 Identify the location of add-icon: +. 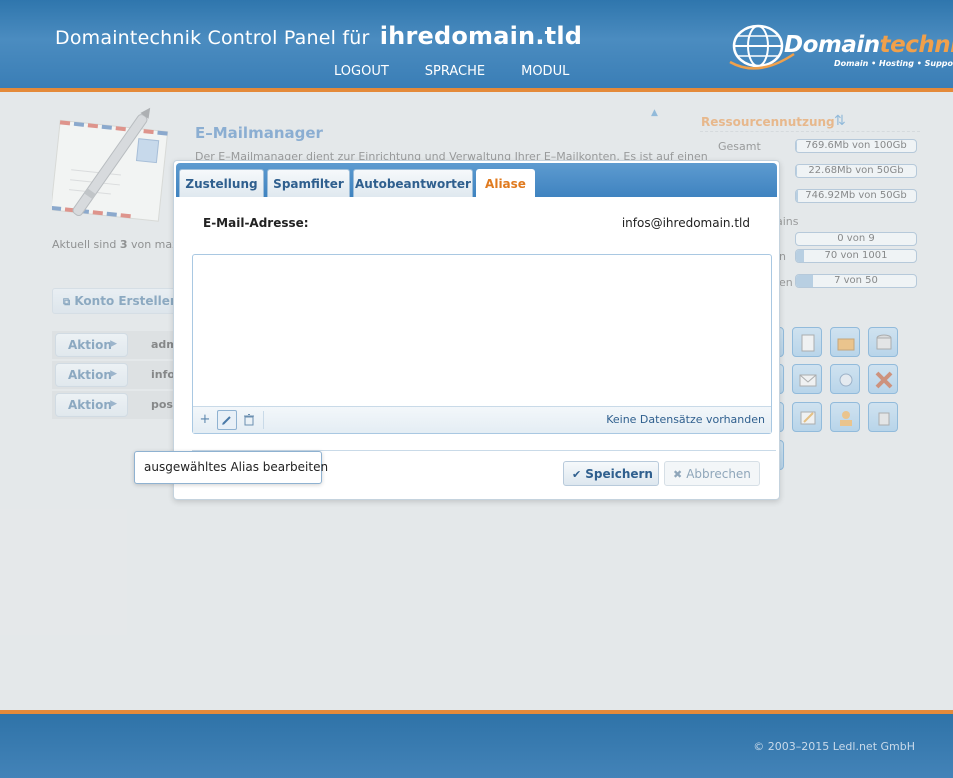
(205, 420).